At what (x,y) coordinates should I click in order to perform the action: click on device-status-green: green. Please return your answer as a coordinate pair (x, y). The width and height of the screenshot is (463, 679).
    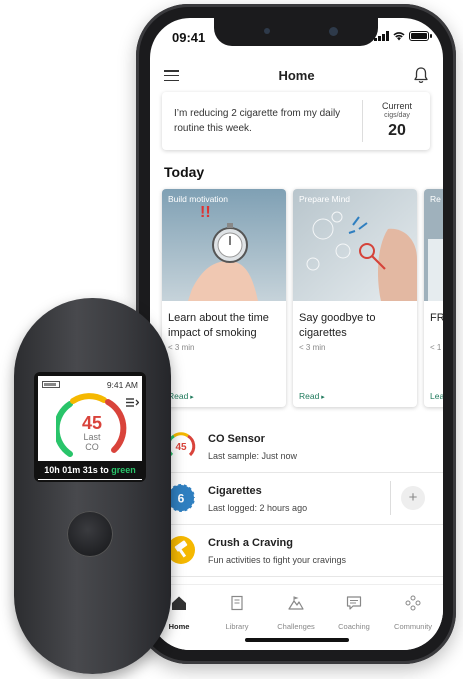
    Looking at the image, I should click on (123, 470).